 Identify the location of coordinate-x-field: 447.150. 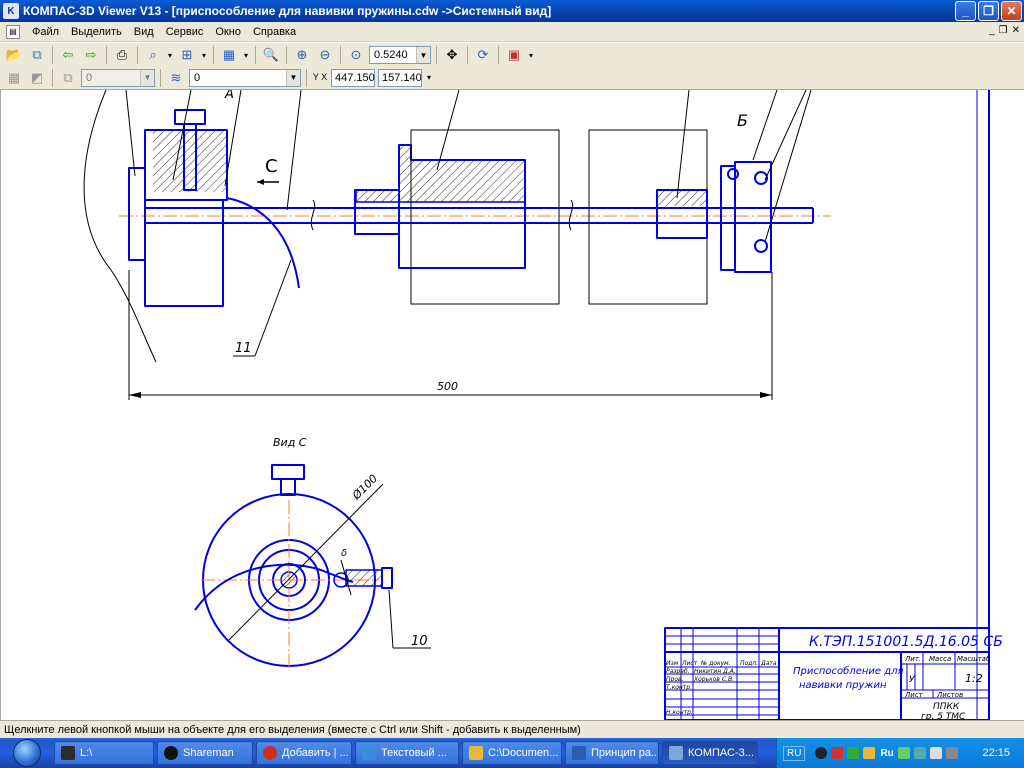
(353, 77).